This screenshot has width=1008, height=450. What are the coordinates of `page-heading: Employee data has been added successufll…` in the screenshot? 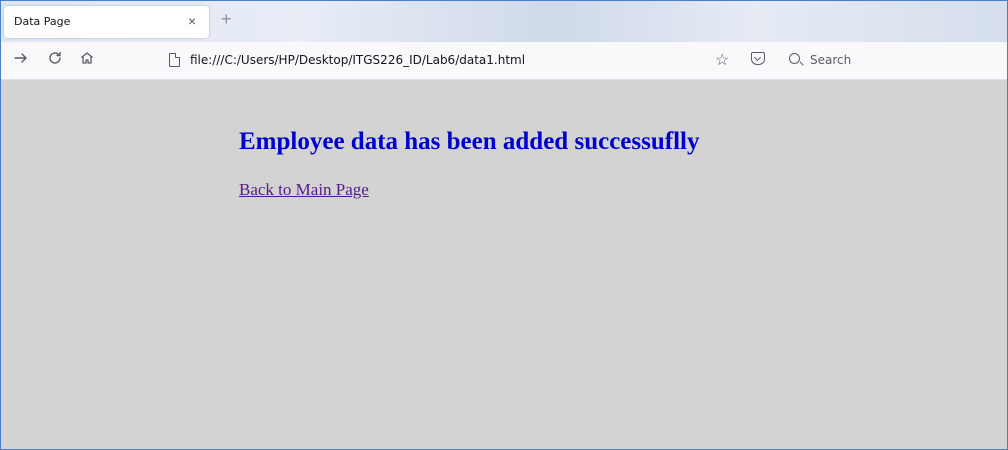 It's located at (469, 141).